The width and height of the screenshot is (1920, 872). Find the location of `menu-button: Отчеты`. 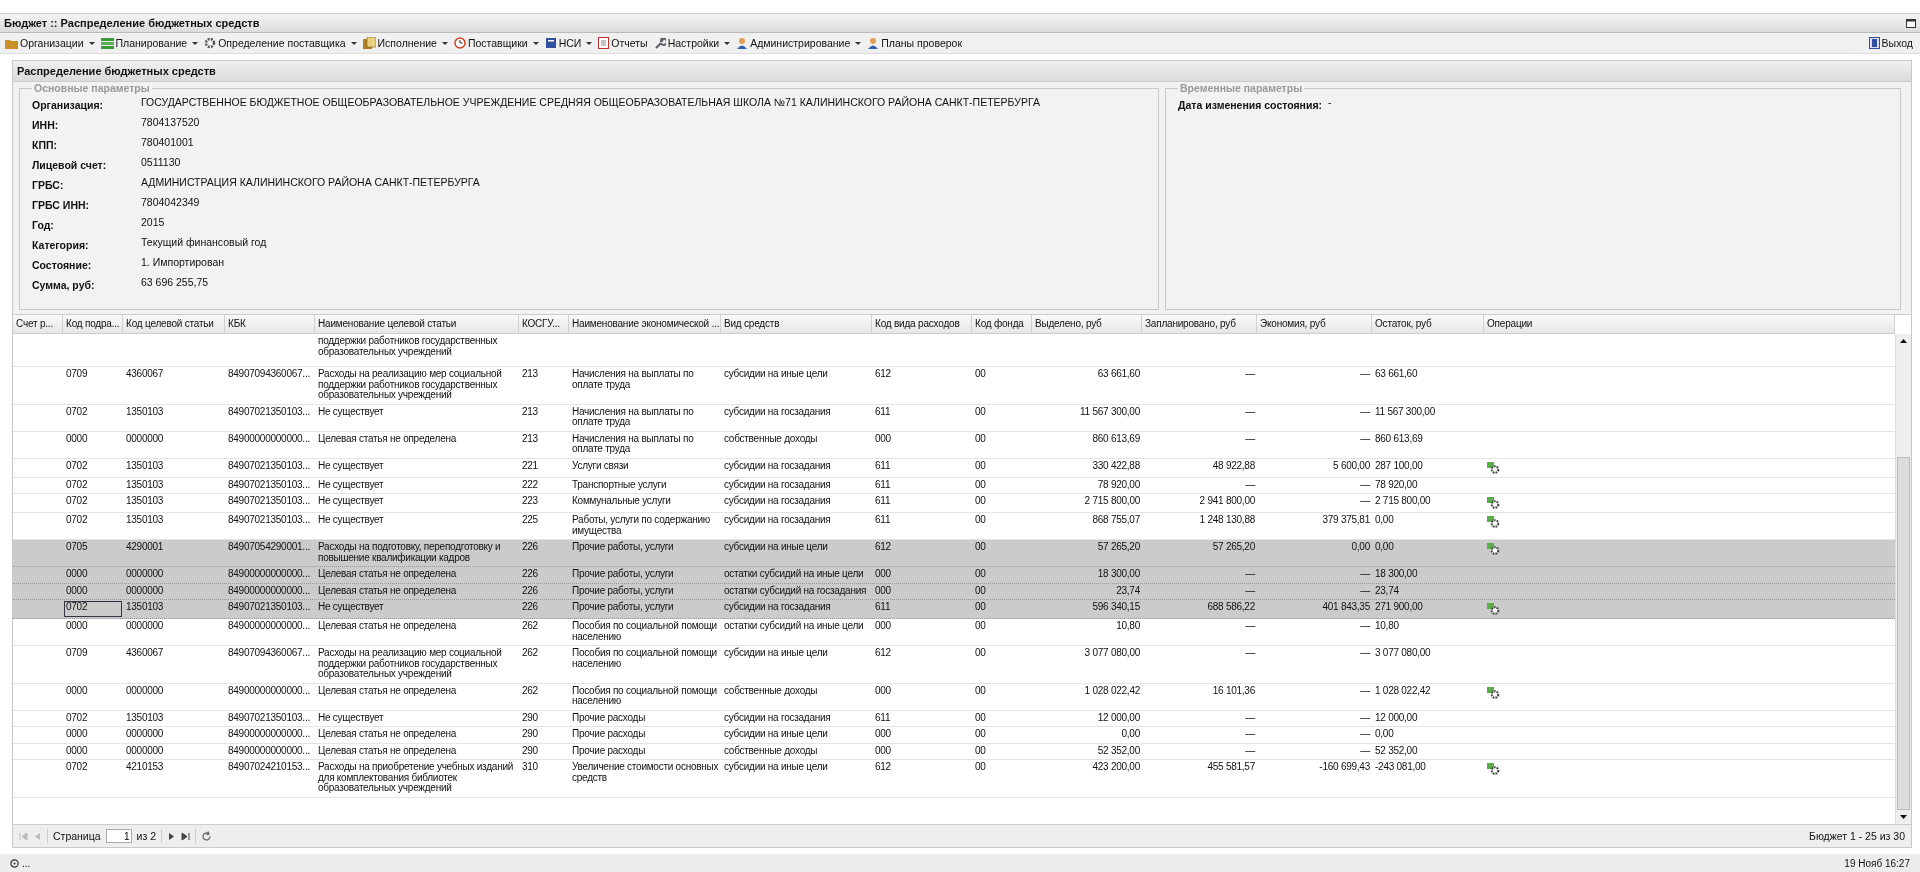

menu-button: Отчеты is located at coordinates (624, 43).